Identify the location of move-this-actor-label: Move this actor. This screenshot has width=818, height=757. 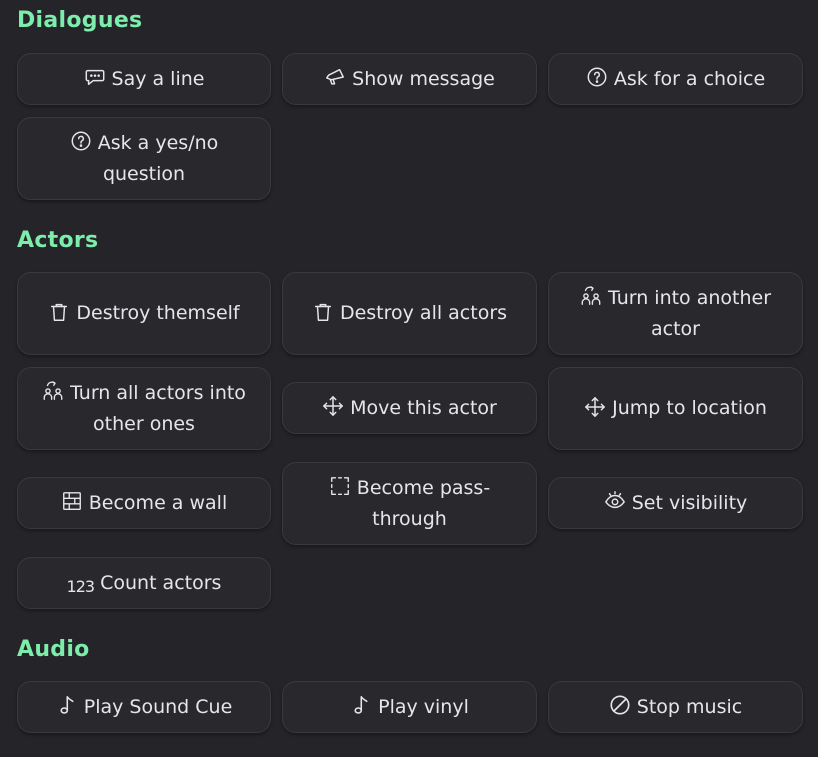
(423, 407).